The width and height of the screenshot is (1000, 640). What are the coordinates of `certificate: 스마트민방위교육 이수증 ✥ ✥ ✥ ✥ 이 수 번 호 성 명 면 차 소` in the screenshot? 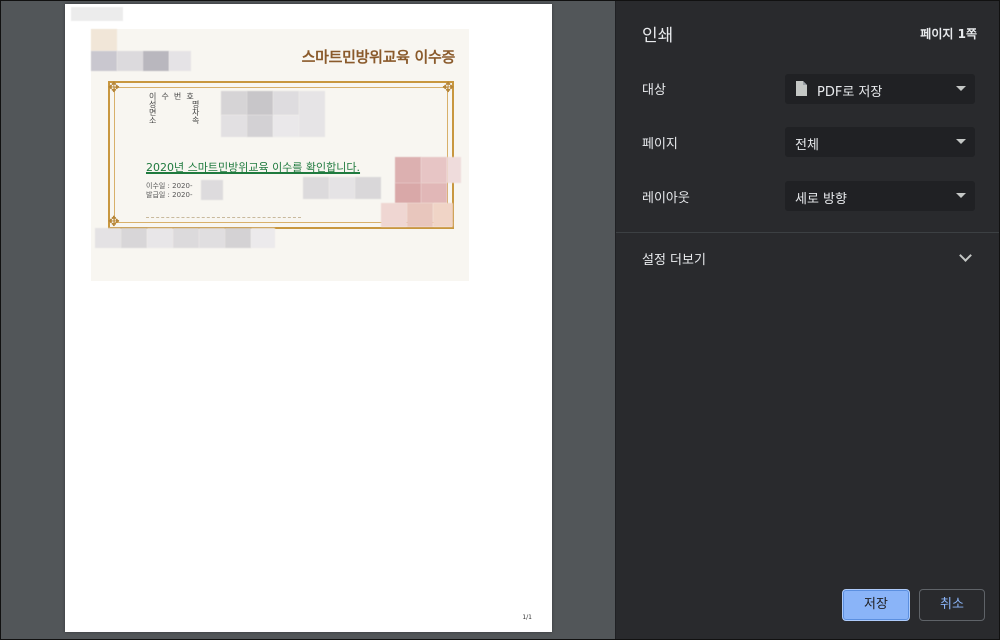 It's located at (280, 155).